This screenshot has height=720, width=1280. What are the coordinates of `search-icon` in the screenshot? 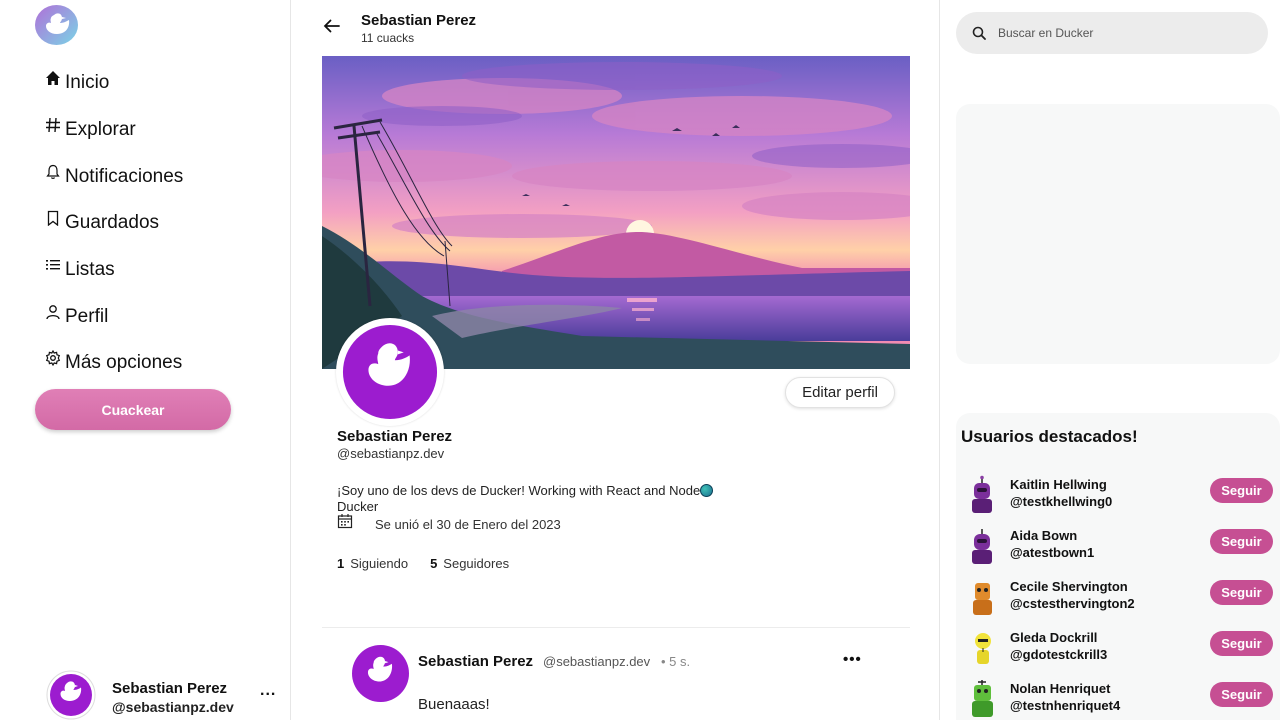 It's located at (979, 33).